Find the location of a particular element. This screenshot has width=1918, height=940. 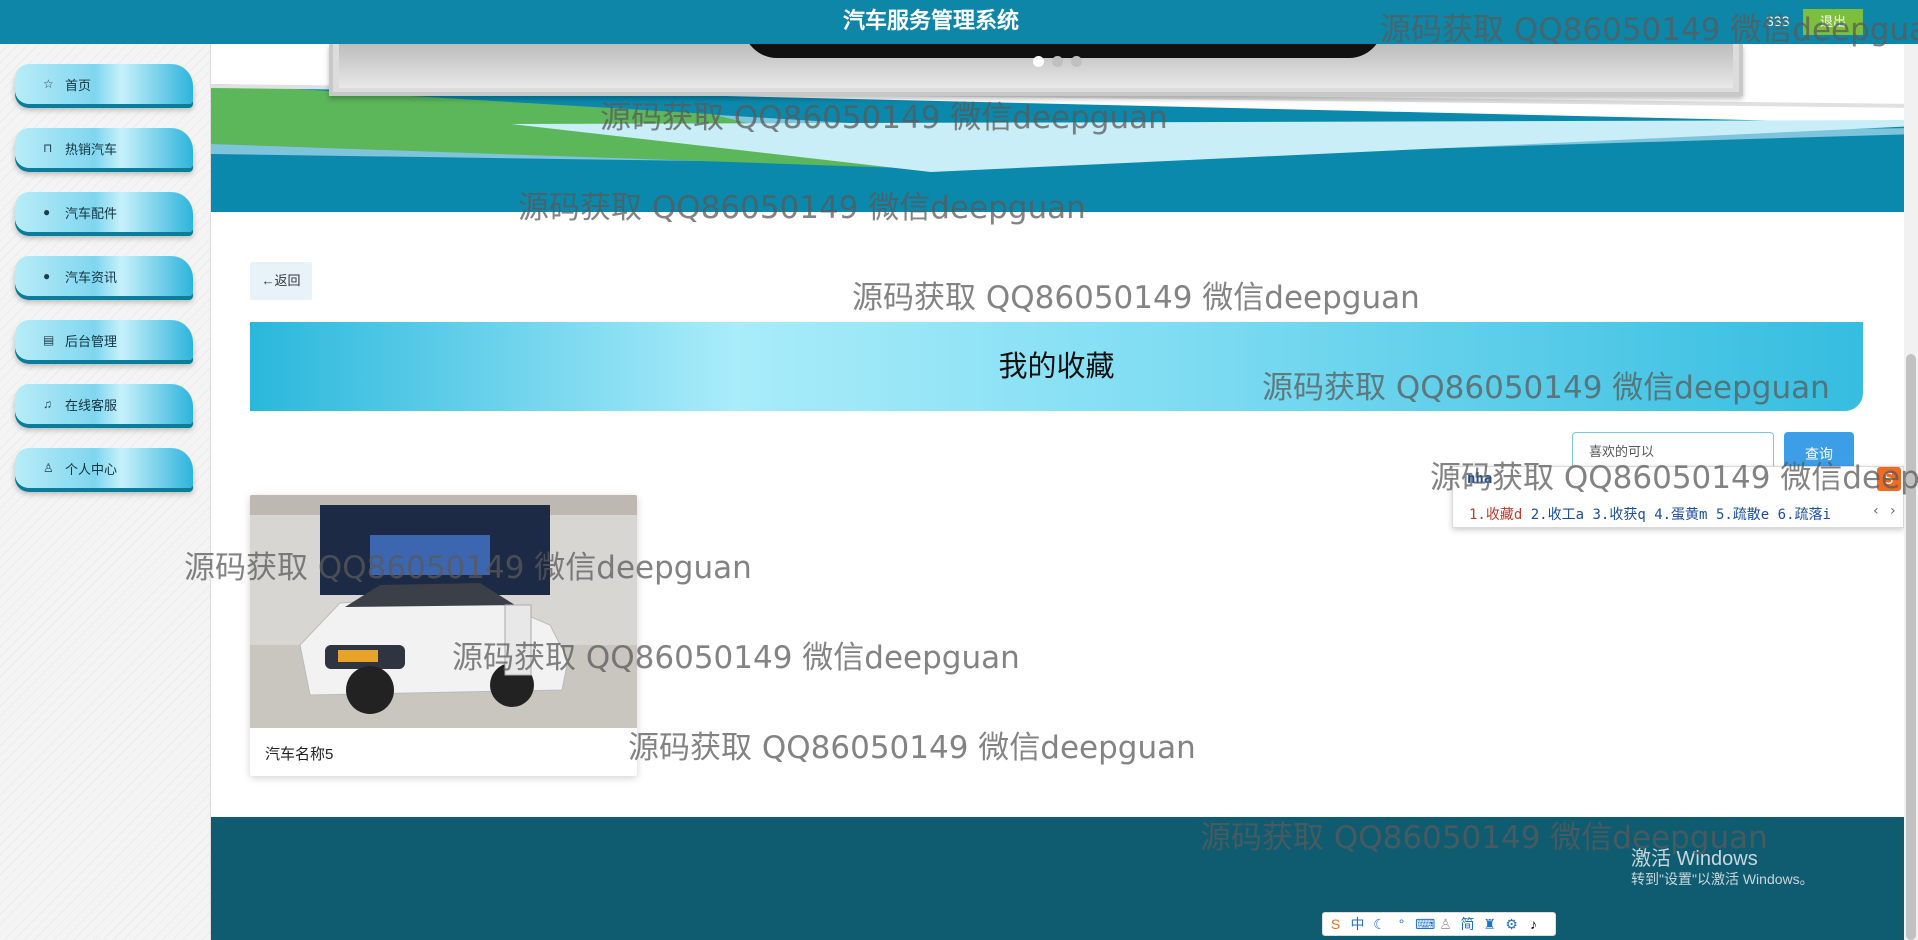

sidebar-item-car-news: ● 汽车资讯 is located at coordinates (104, 276).